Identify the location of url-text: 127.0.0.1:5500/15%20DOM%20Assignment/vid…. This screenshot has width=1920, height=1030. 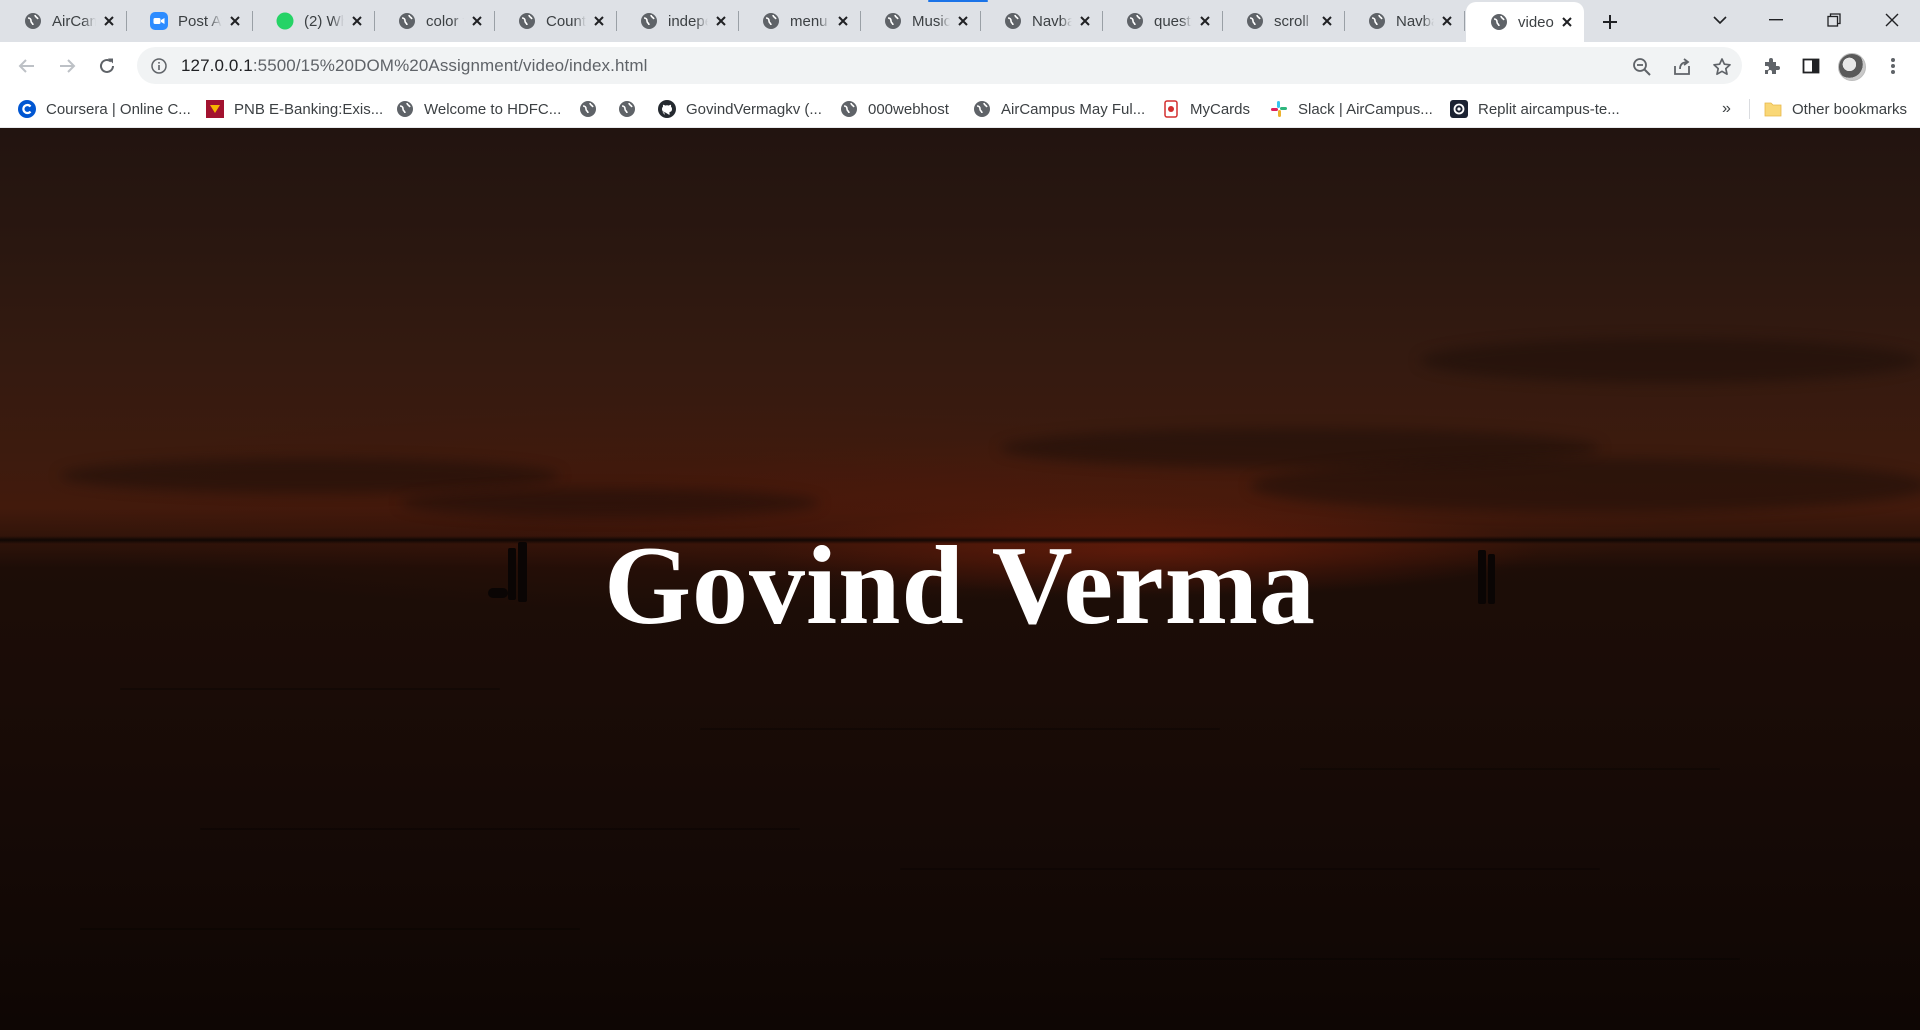
(414, 66).